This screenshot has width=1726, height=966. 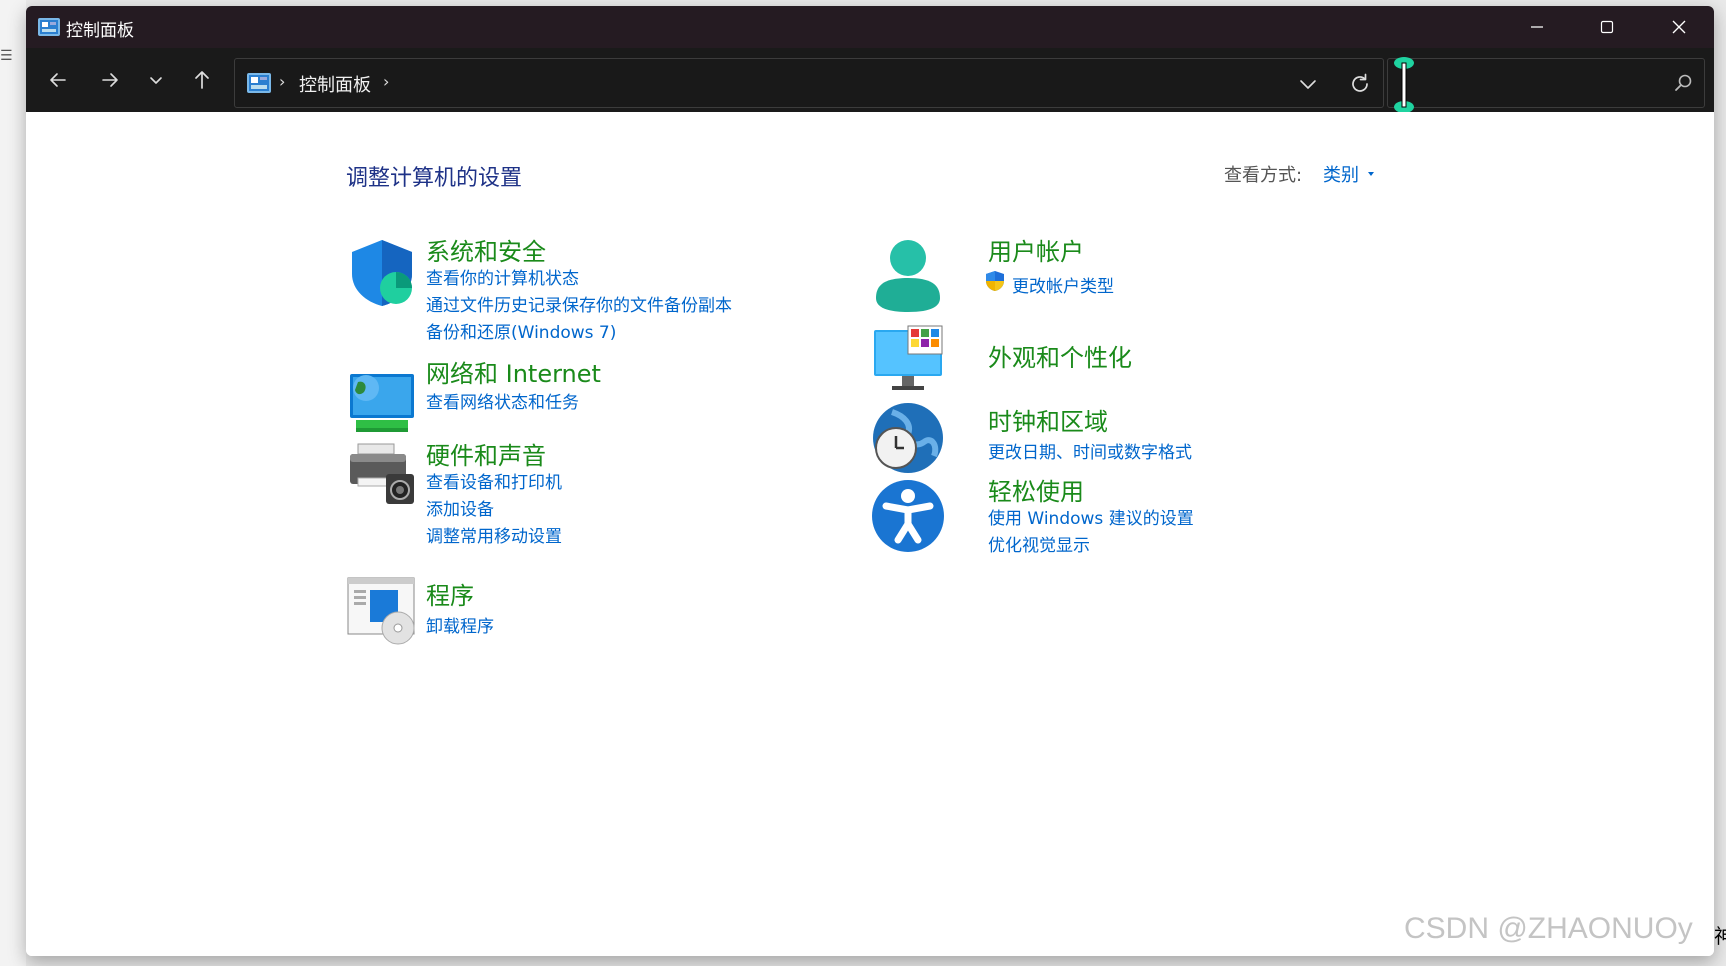 I want to click on back-button, so click(x=58, y=80).